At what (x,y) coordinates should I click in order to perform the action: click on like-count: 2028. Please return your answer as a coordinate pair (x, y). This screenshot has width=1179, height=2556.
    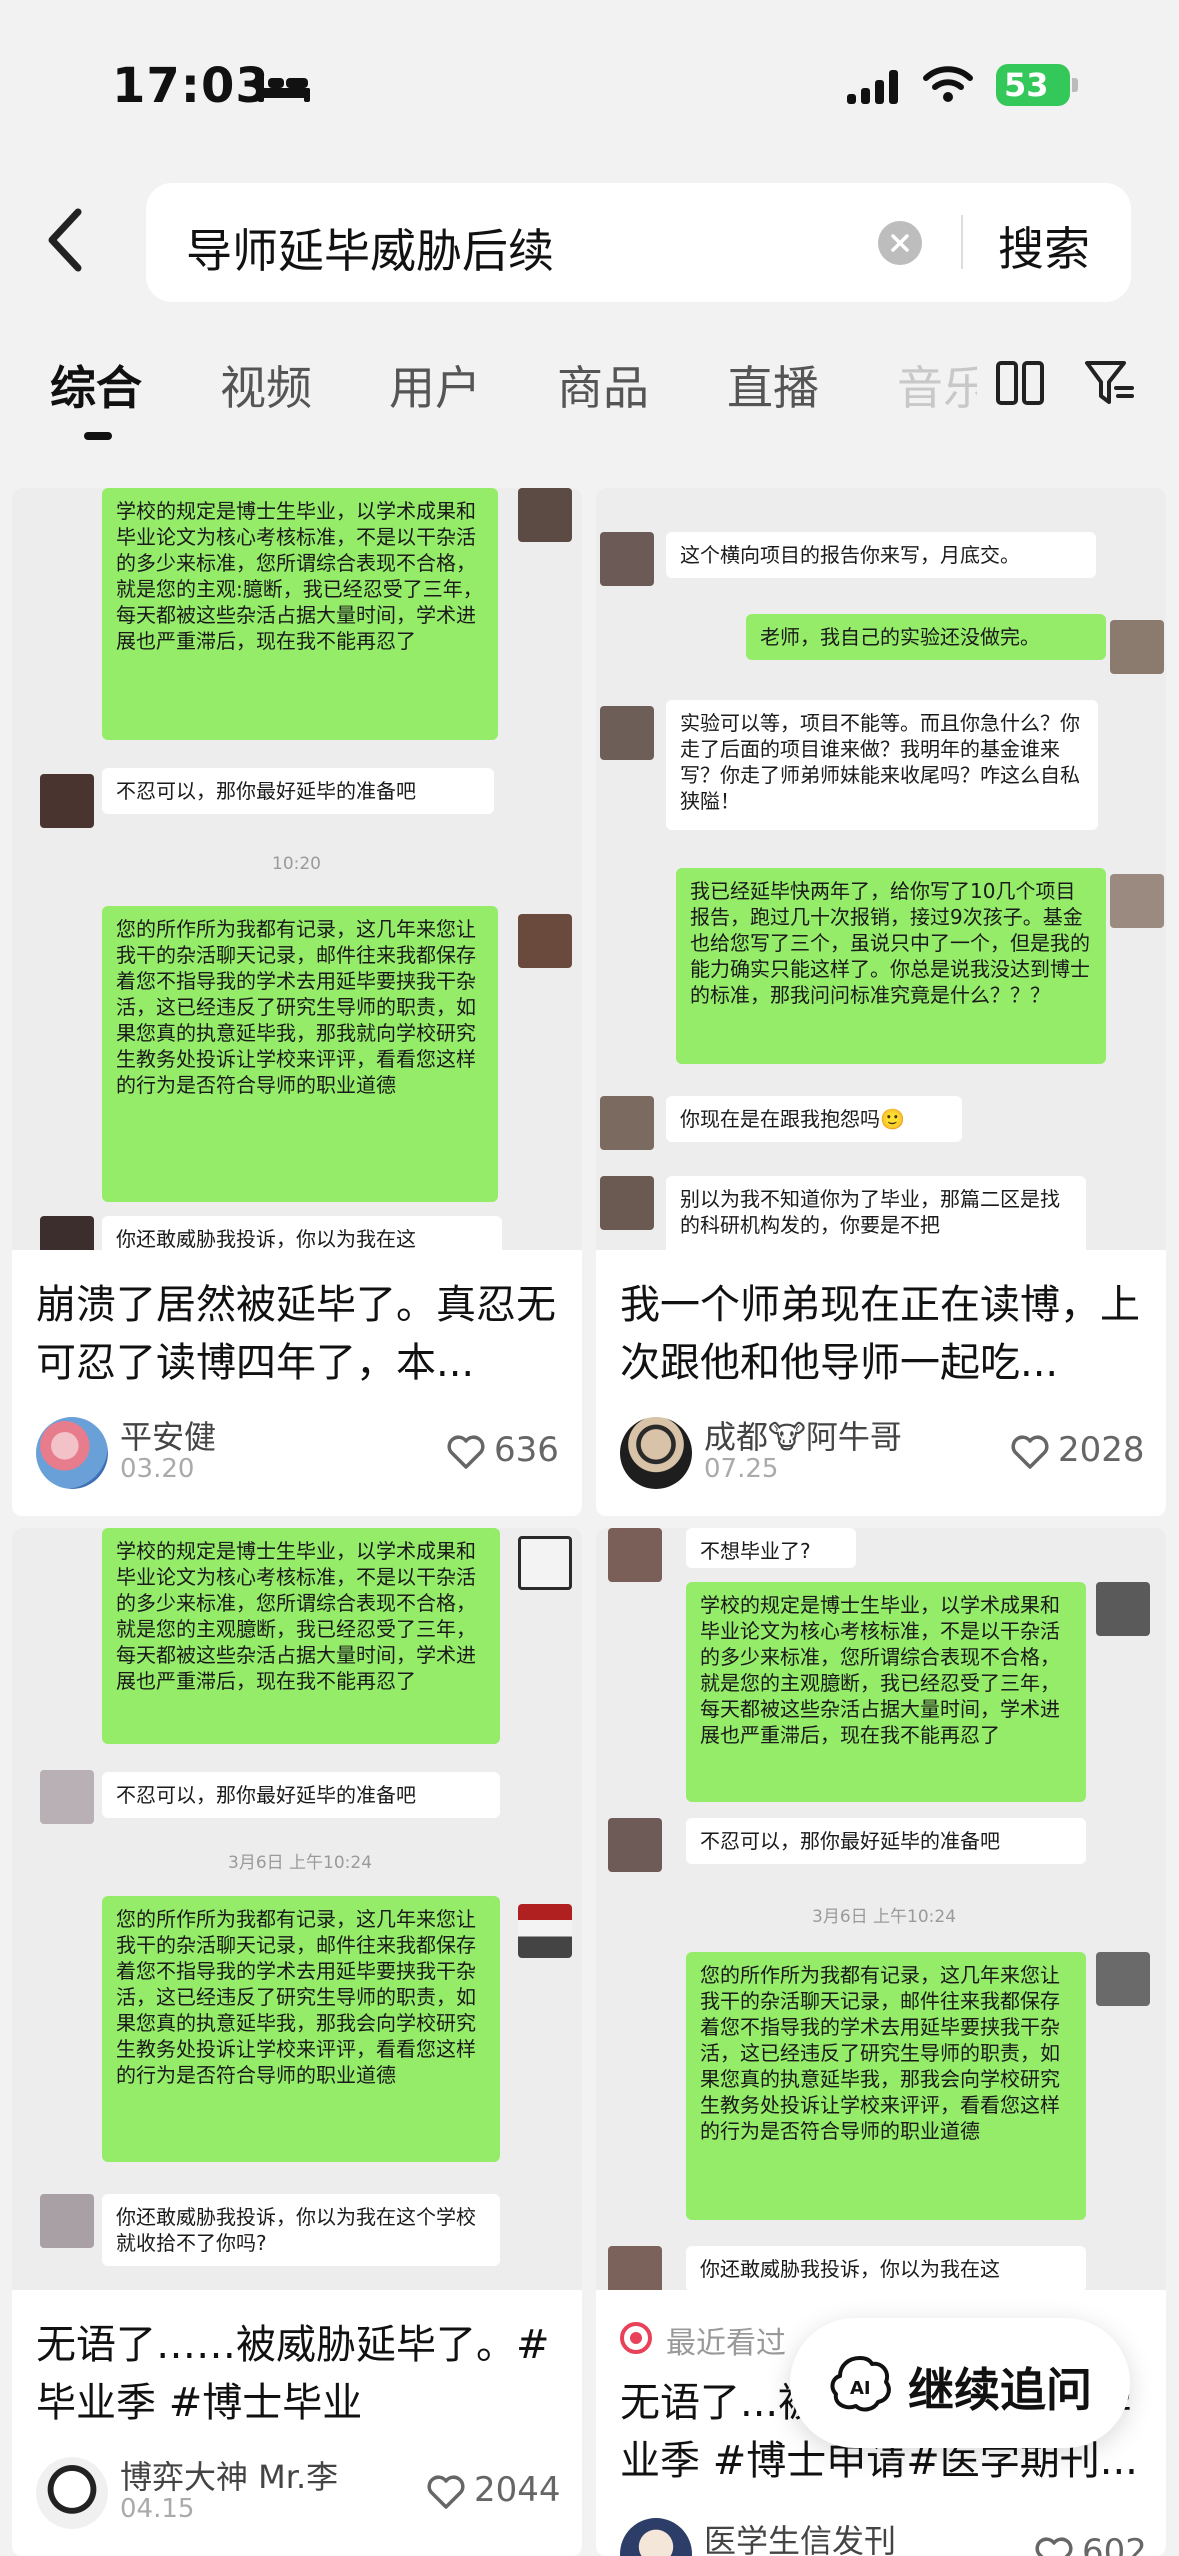
    Looking at the image, I should click on (1101, 1450).